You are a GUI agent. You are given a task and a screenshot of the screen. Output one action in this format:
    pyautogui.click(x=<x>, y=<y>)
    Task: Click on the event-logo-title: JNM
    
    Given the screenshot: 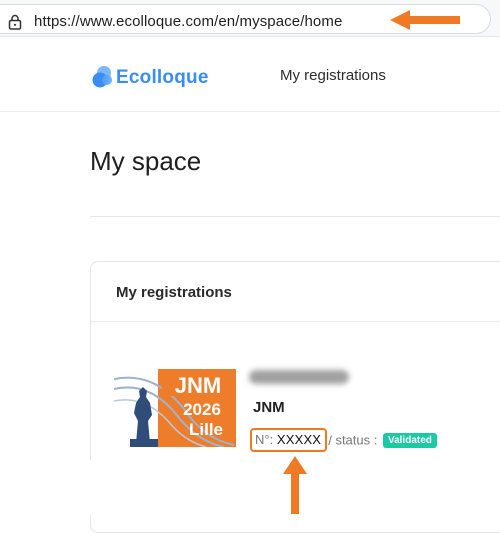 What is the action you would take?
    pyautogui.click(x=198, y=385)
    